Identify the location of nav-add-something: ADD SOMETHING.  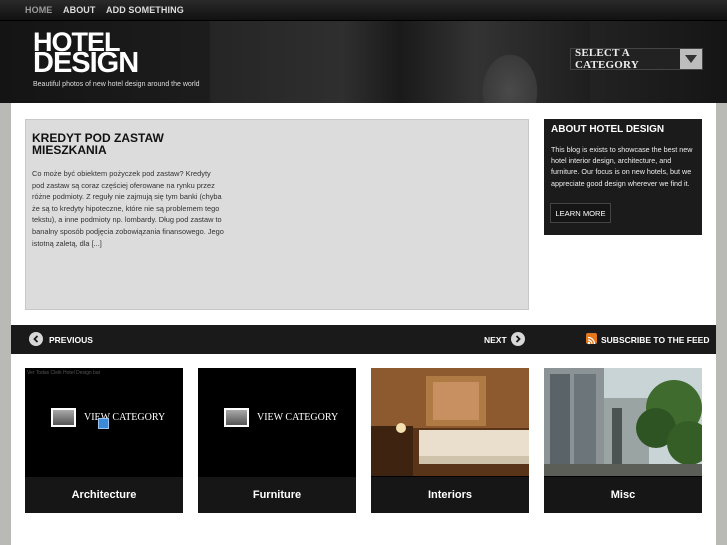
(145, 10).